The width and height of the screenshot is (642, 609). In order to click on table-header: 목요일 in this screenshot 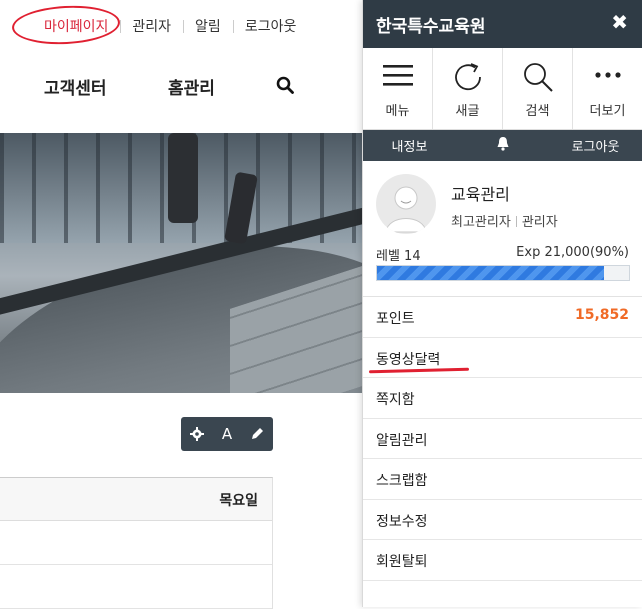, I will do `click(136, 499)`.